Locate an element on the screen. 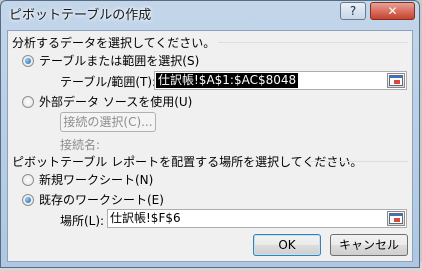 Image resolution: width=422 pixels, height=271 pixels. table-range-input: 仕訳帳!$A$1:$AC$8048 is located at coordinates (280, 80).